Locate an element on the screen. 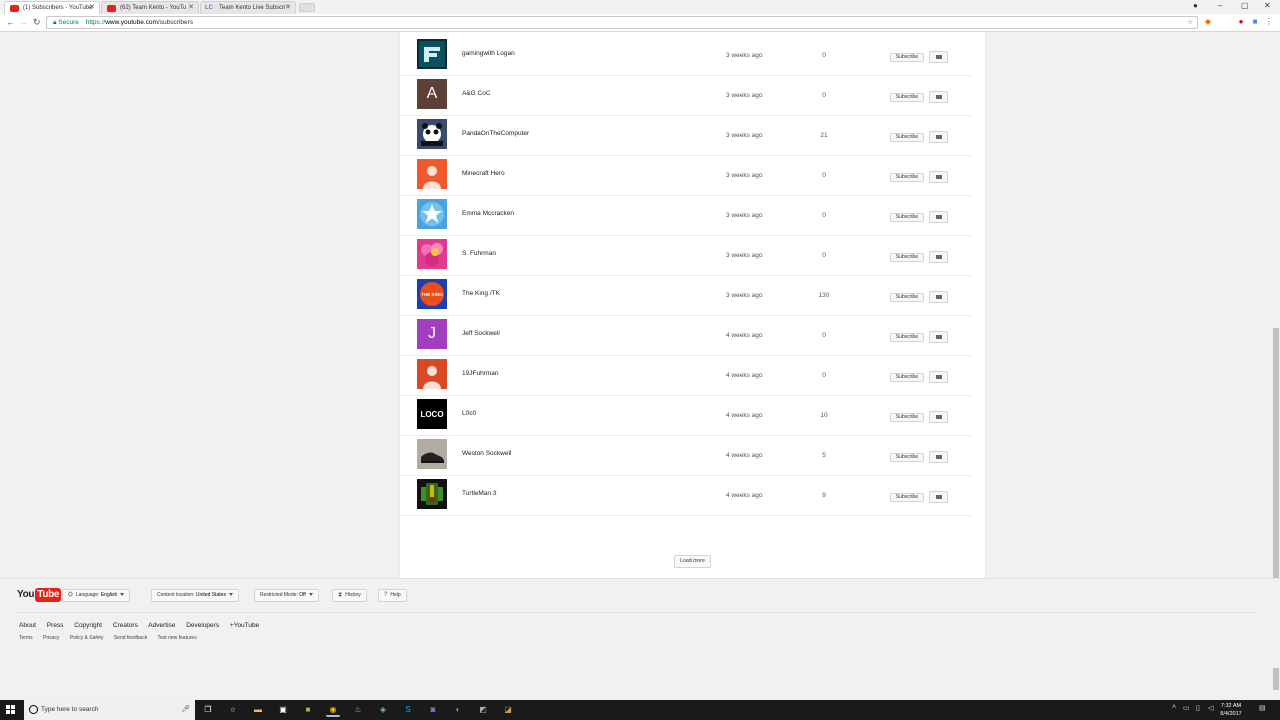  subscriber-name: gamingwith Logan is located at coordinates (488, 53).